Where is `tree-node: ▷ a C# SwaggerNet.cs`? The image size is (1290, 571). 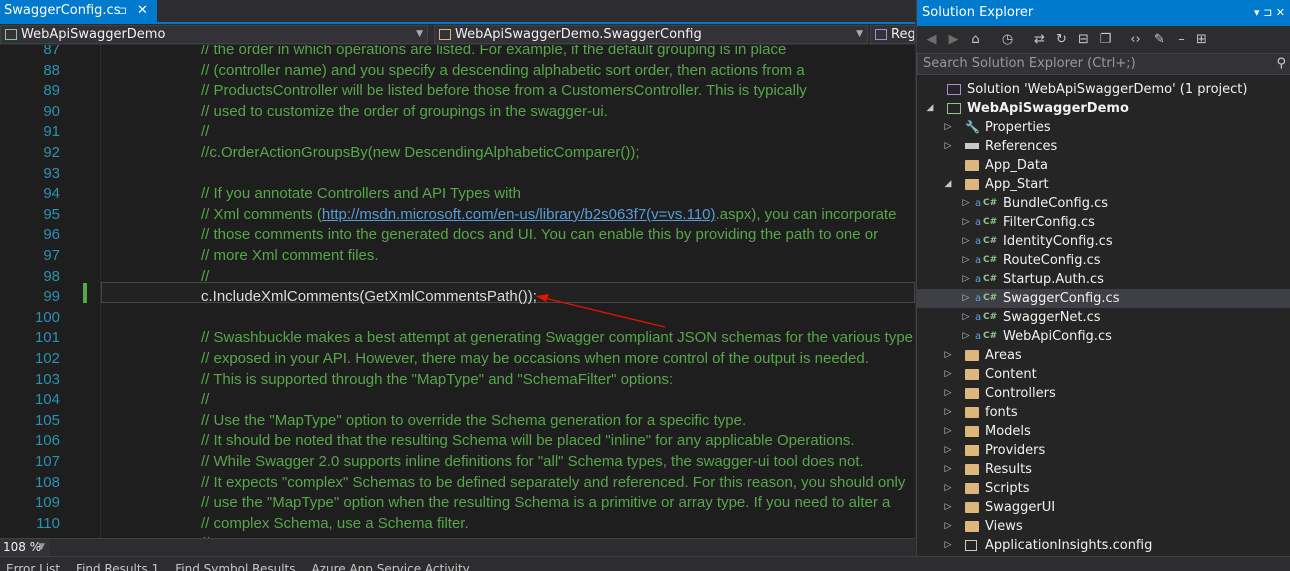 tree-node: ▷ a C# SwaggerNet.cs is located at coordinates (1103, 317).